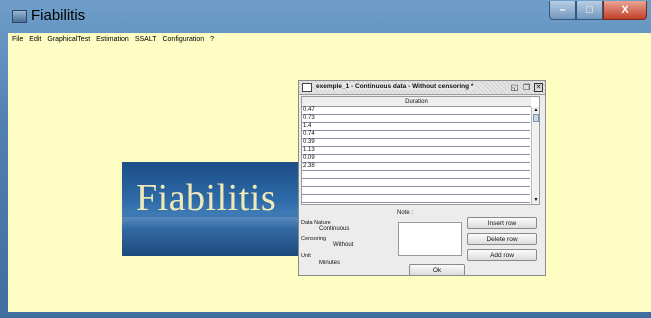  Describe the element at coordinates (514, 87) in the screenshot. I see `iconify-icon: ◱` at that location.